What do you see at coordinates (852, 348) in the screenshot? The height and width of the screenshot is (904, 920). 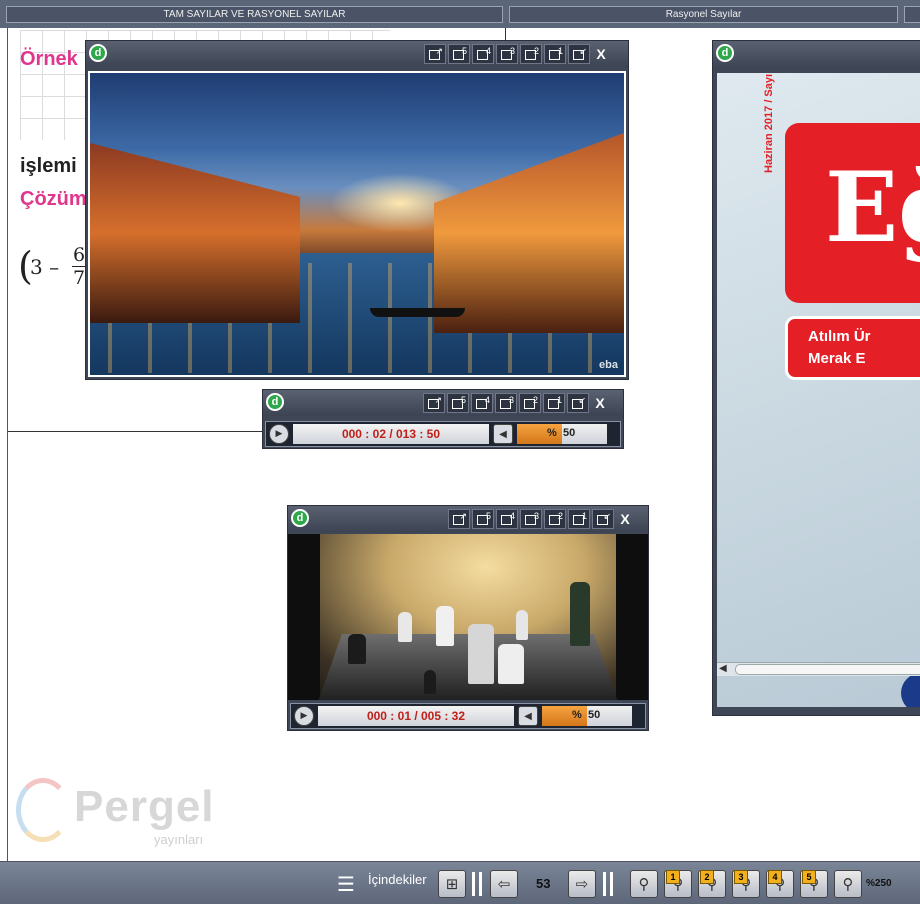 I see `magazine-slogan: Atılım Ür Merak E` at bounding box center [852, 348].